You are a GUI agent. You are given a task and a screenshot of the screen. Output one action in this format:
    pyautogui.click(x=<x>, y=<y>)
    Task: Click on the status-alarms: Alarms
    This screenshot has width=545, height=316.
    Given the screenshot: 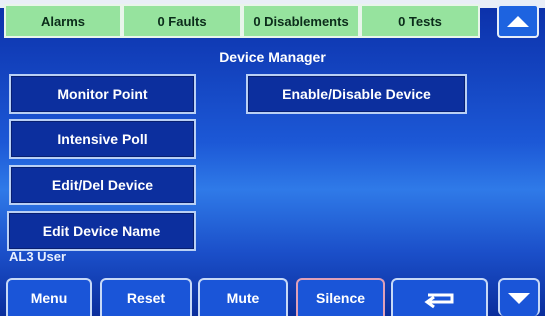 What is the action you would take?
    pyautogui.click(x=63, y=21)
    